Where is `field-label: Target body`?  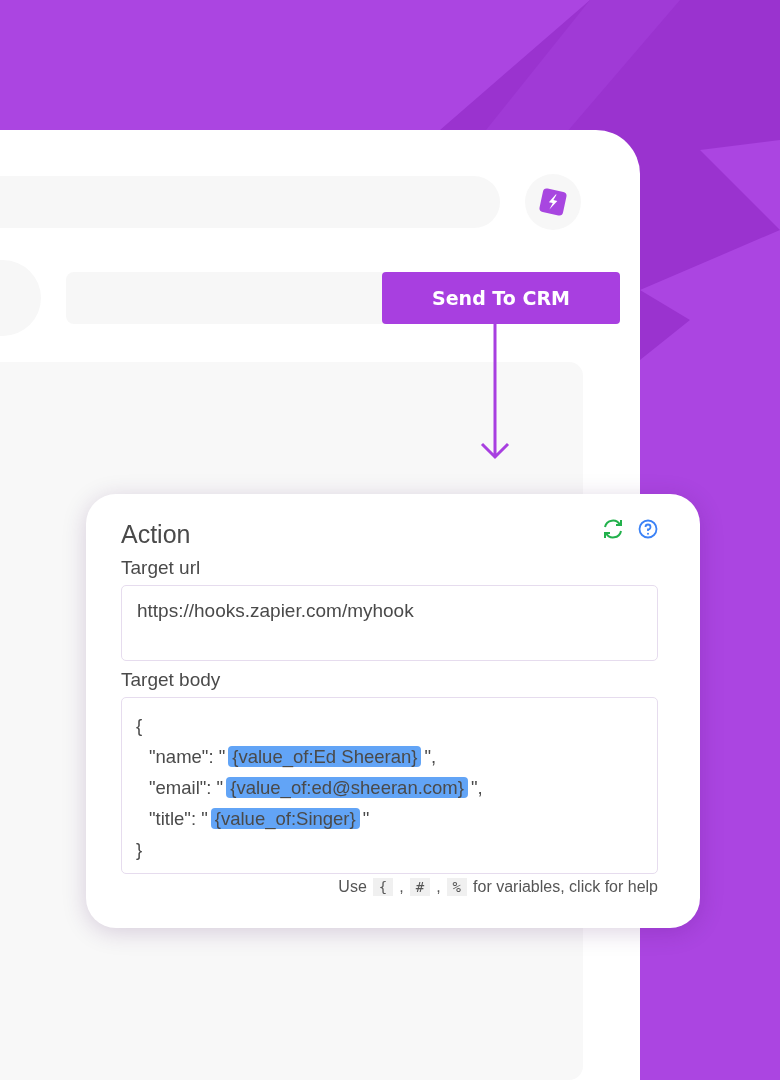 field-label: Target body is located at coordinates (171, 680).